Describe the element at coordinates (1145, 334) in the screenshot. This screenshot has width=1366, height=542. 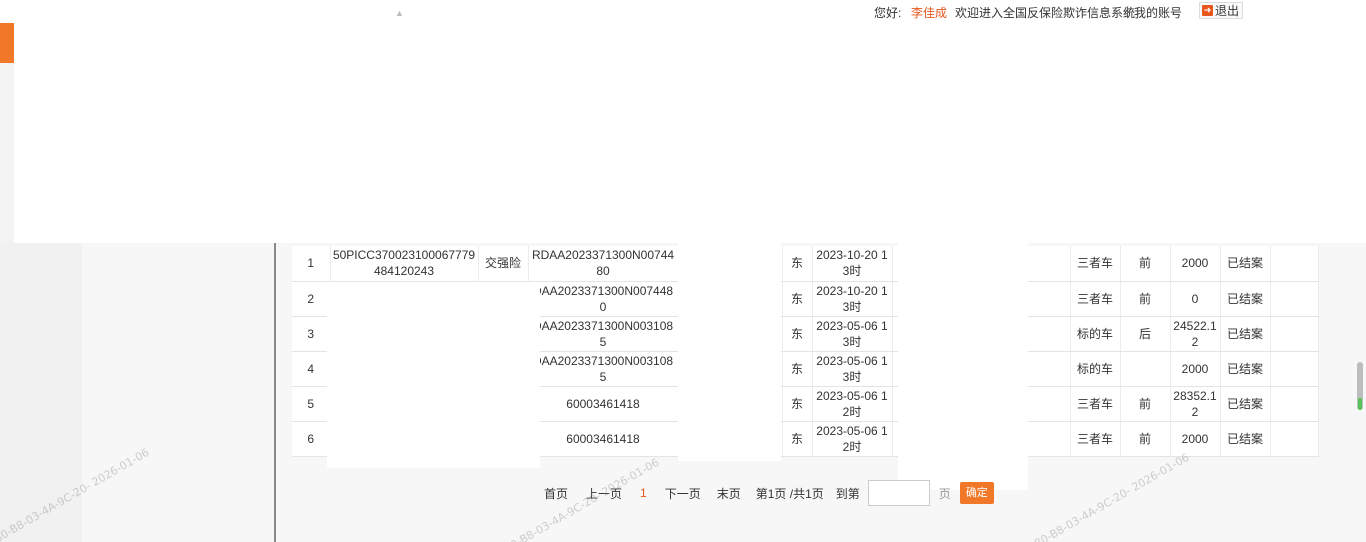
I see `table-cell-position: 后` at that location.